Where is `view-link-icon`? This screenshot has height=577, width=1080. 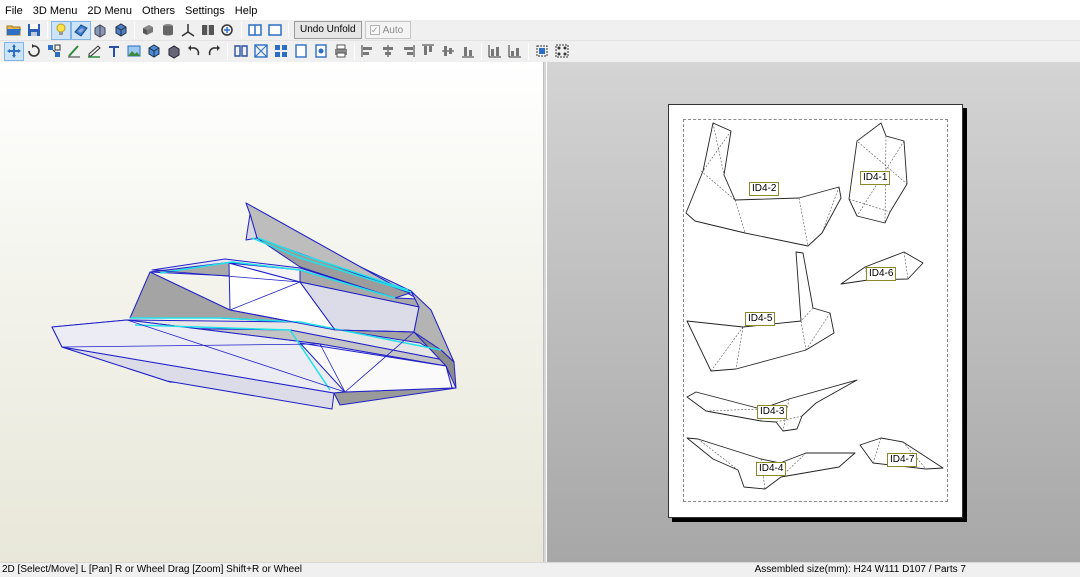
view-link-icon is located at coordinates (228, 30).